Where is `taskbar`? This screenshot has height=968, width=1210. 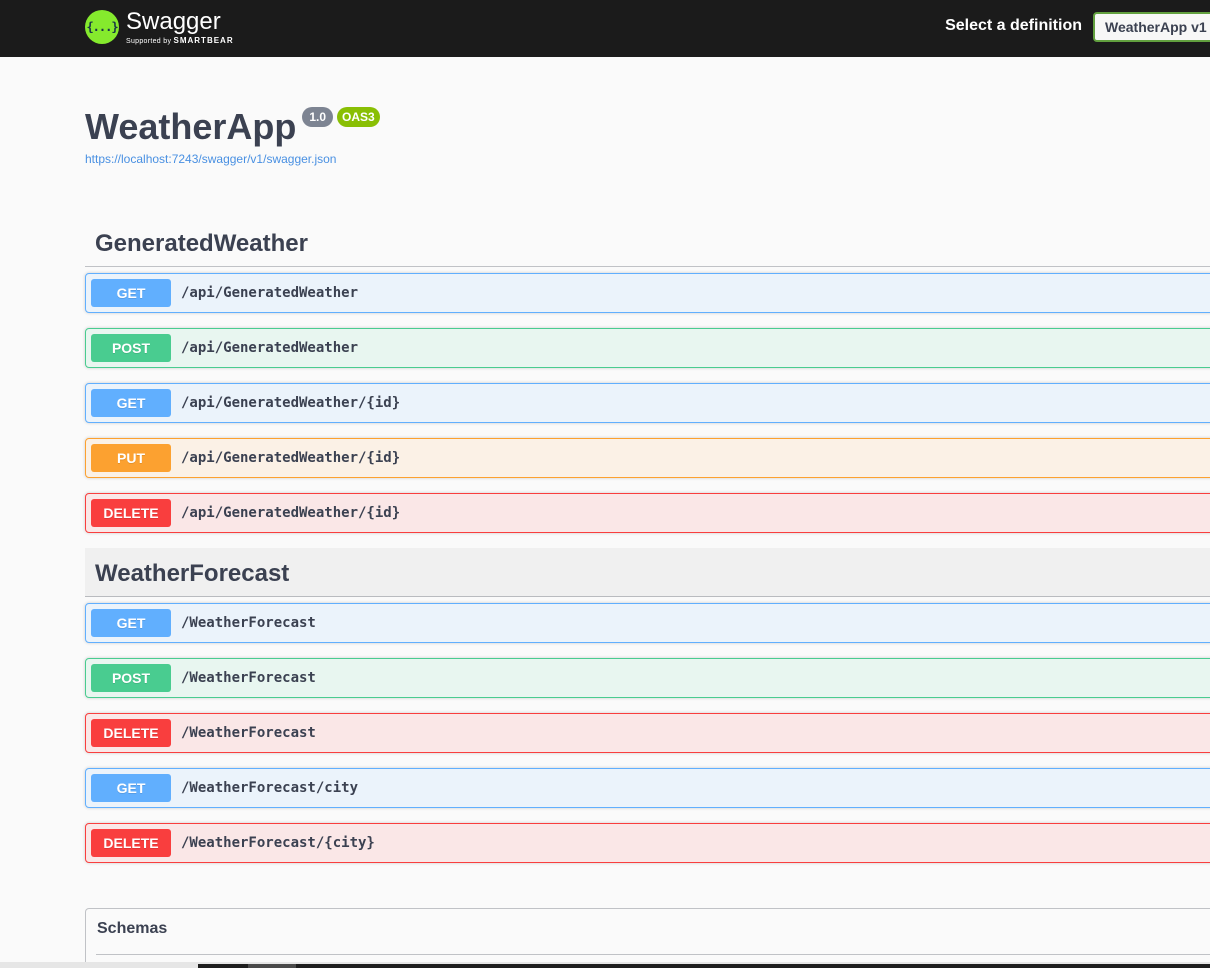 taskbar is located at coordinates (605, 965).